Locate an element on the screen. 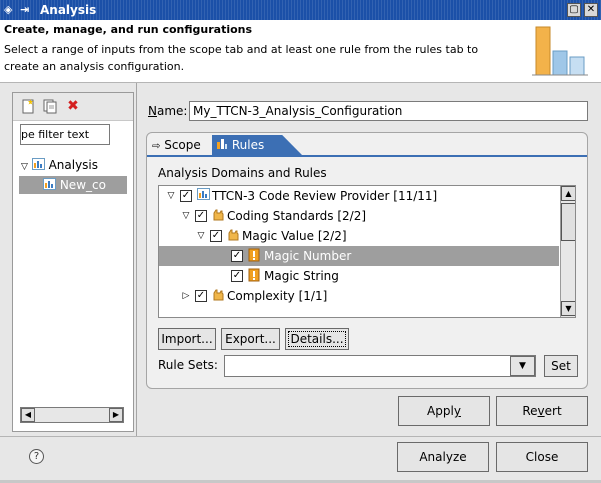  revert-mnemonic: v is located at coordinates (541, 411).